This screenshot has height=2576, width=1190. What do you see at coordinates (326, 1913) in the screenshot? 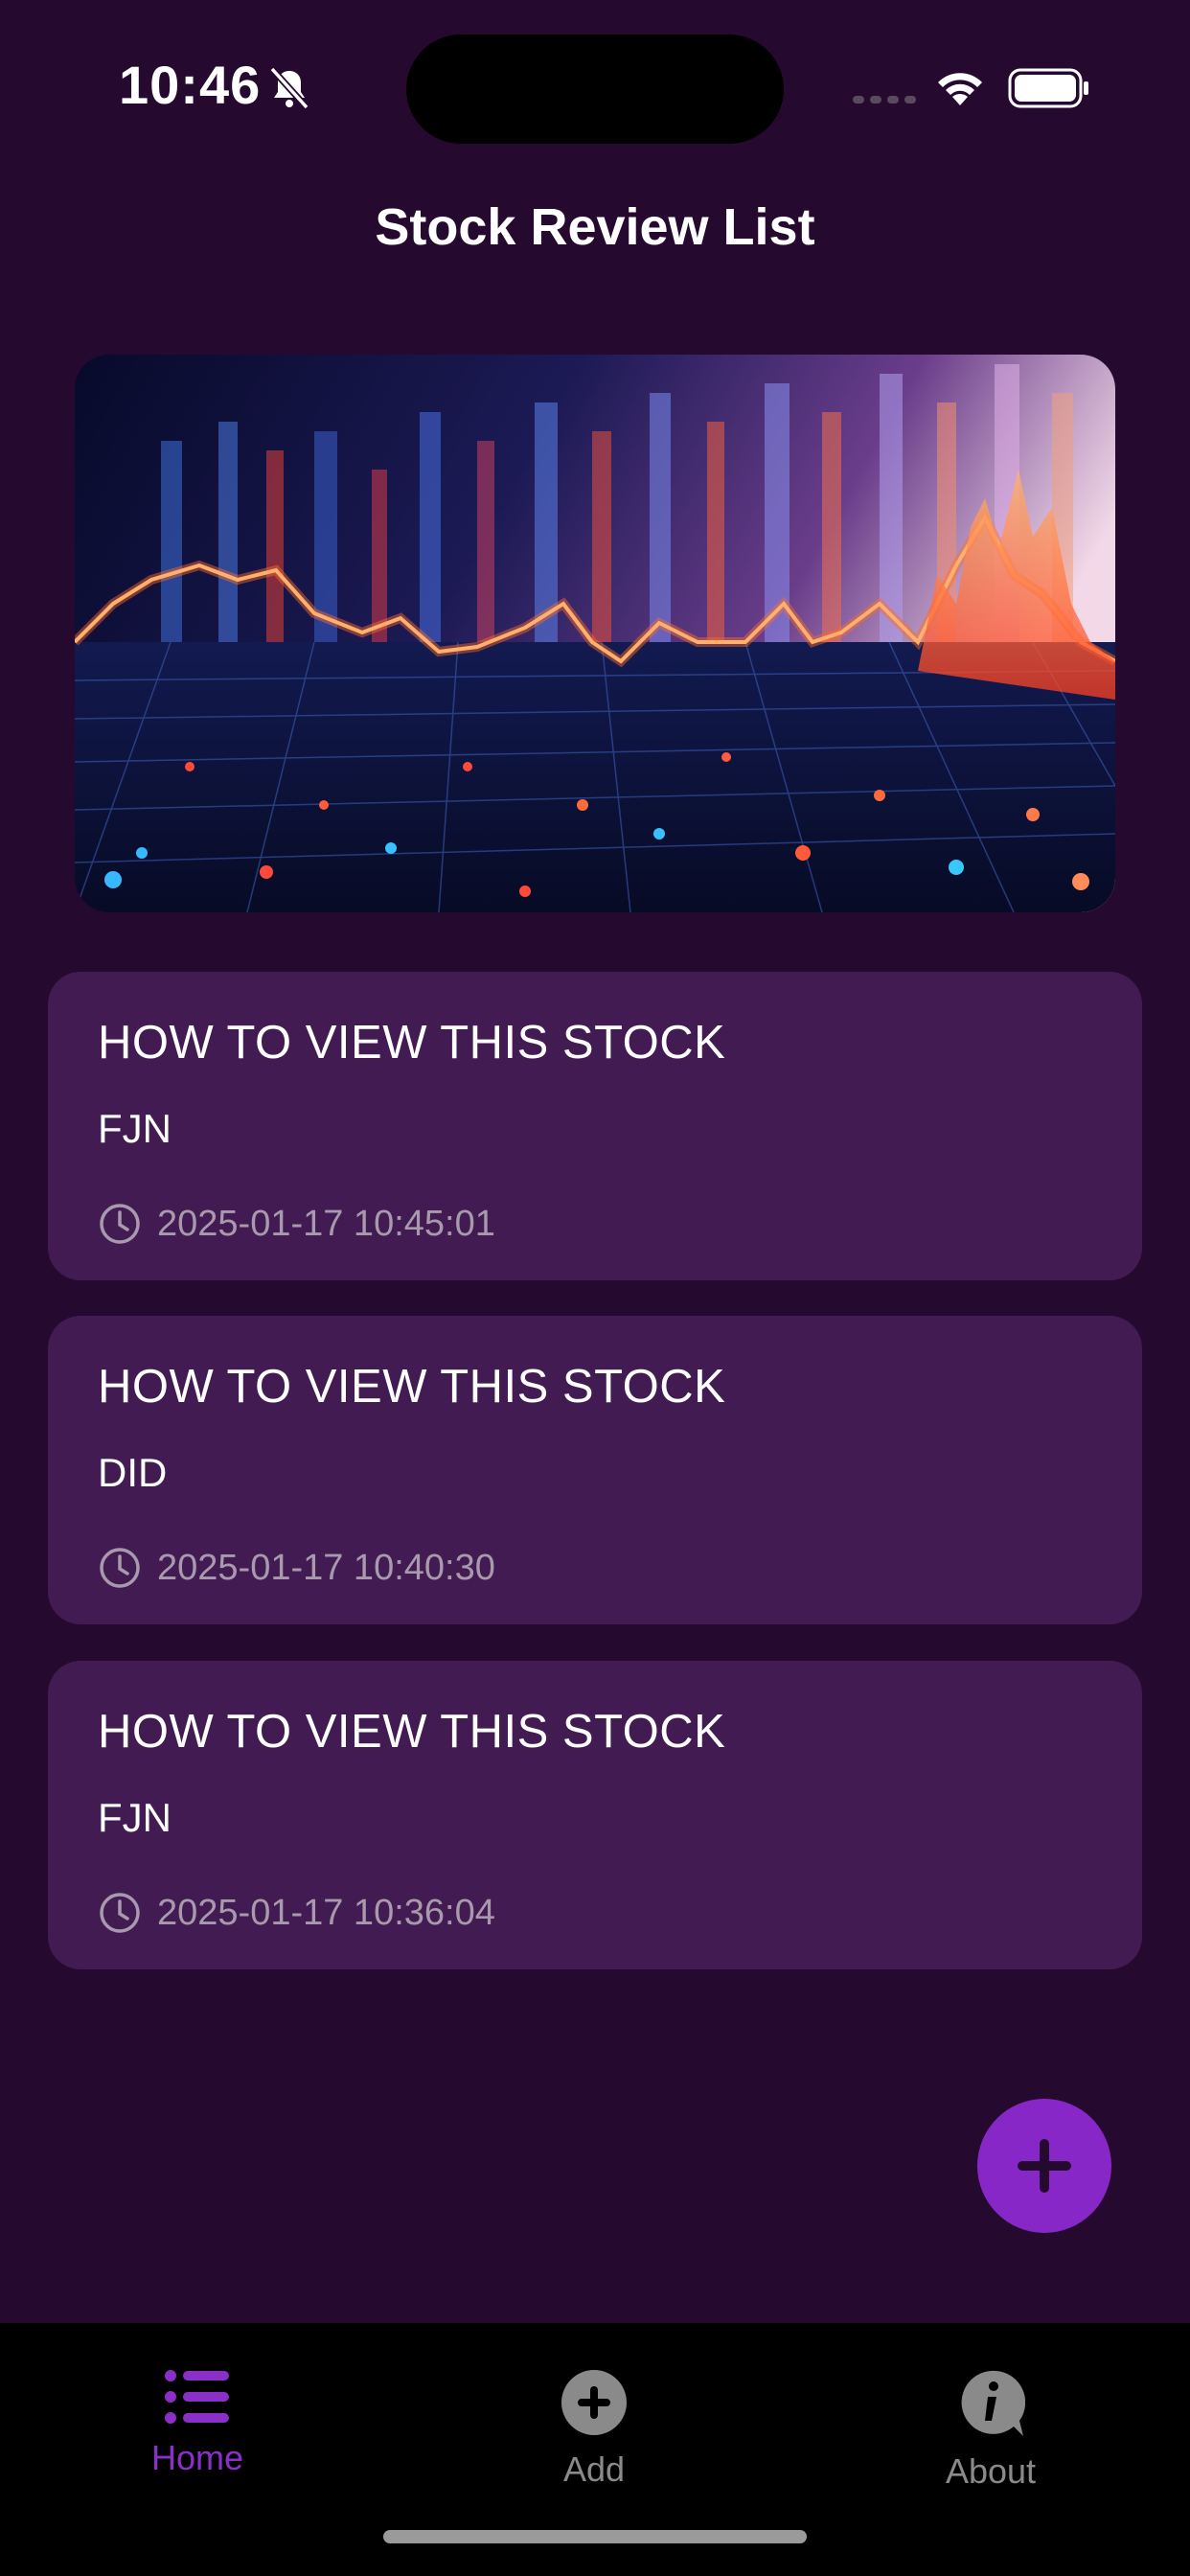
I see `review-timestamp: 2025-01-17 10:36:04` at bounding box center [326, 1913].